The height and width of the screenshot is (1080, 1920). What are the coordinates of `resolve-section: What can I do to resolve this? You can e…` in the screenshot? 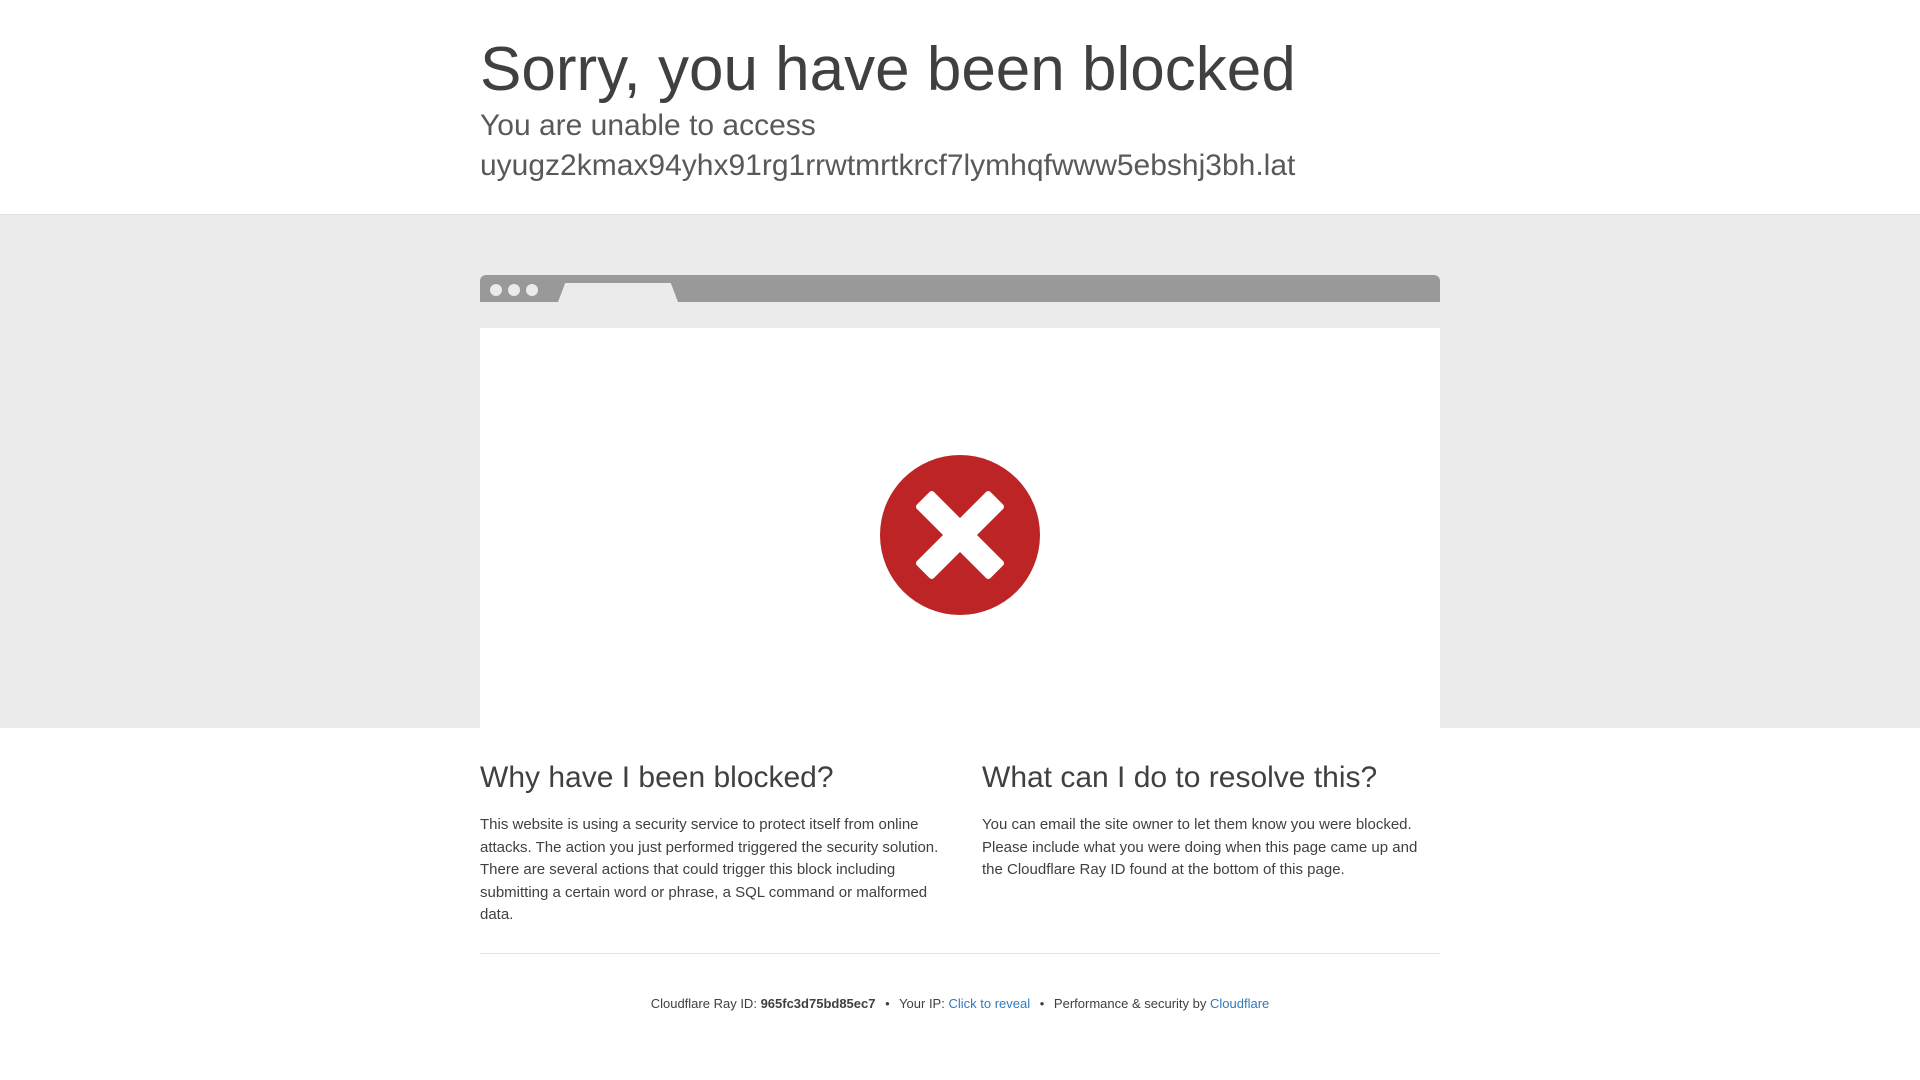 It's located at (1212, 818).